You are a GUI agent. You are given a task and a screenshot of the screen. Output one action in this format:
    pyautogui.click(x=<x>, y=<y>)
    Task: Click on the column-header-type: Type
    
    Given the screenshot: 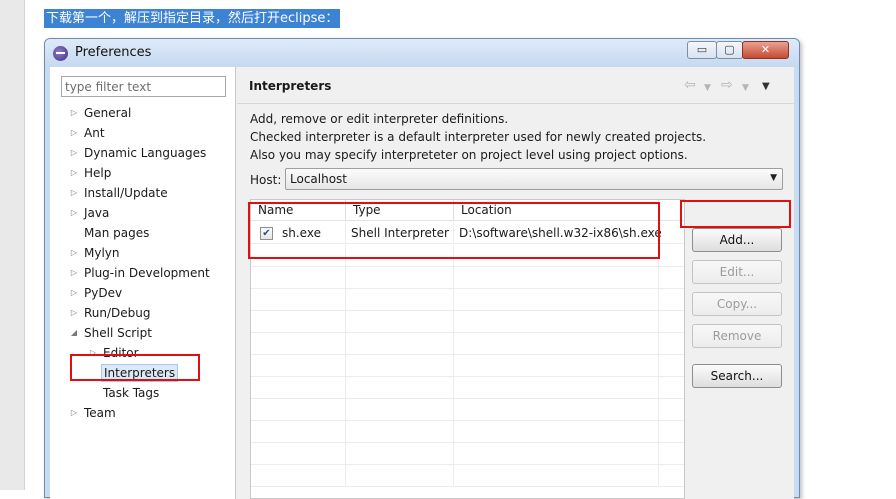 What is the action you would take?
    pyautogui.click(x=400, y=210)
    